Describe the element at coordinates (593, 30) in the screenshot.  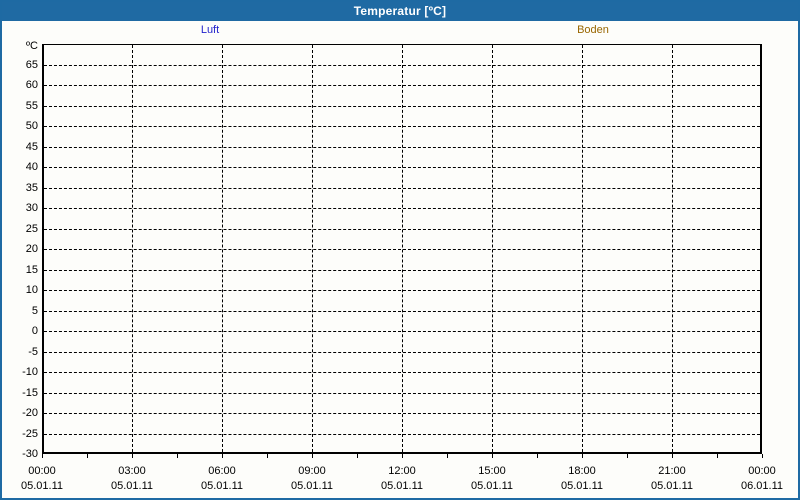
I see `legend-item-boden: Boden` at that location.